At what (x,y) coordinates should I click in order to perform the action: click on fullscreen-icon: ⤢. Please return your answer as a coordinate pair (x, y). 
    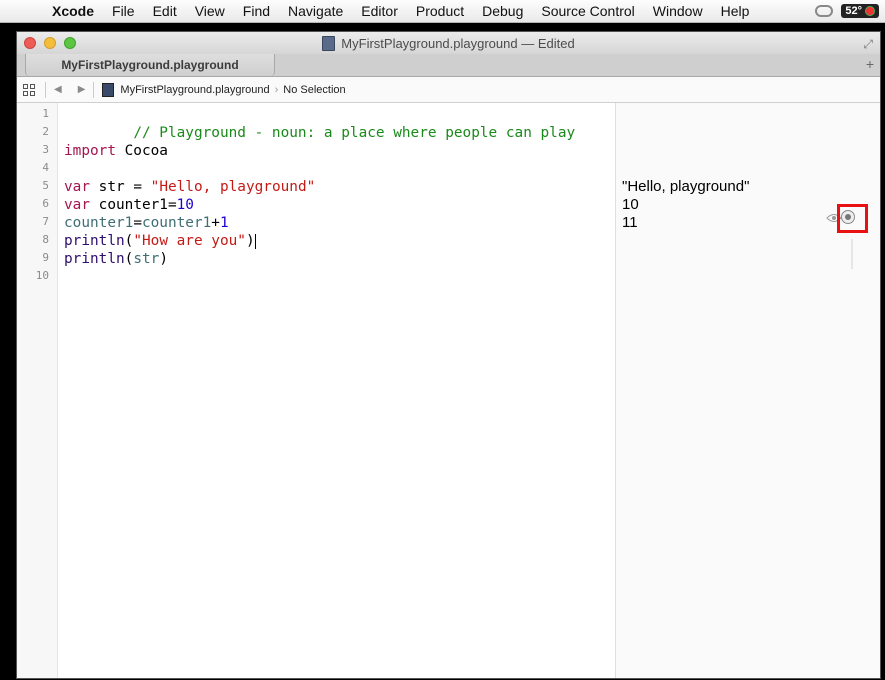
    Looking at the image, I should click on (868, 44).